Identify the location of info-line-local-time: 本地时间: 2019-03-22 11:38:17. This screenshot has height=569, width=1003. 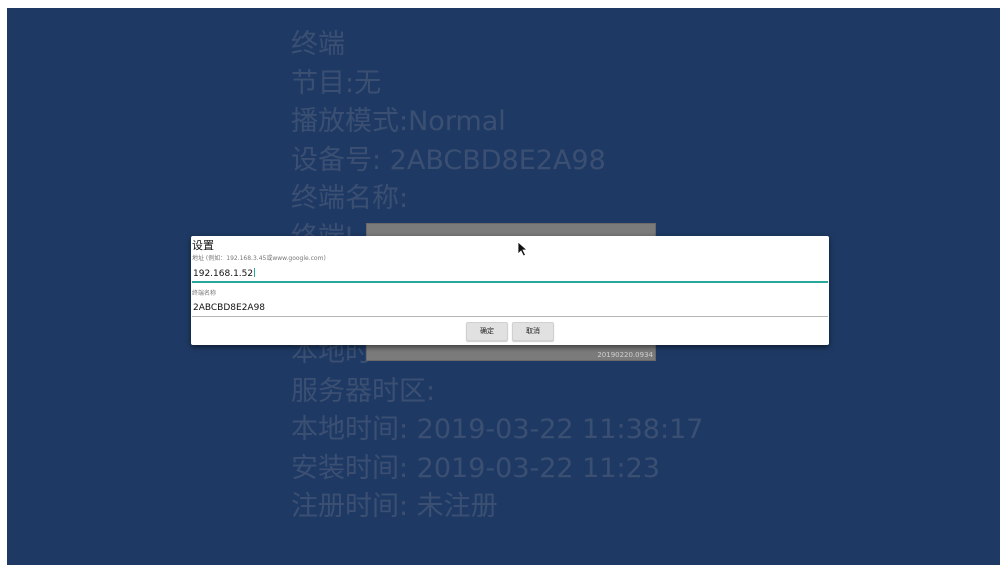
(497, 429).